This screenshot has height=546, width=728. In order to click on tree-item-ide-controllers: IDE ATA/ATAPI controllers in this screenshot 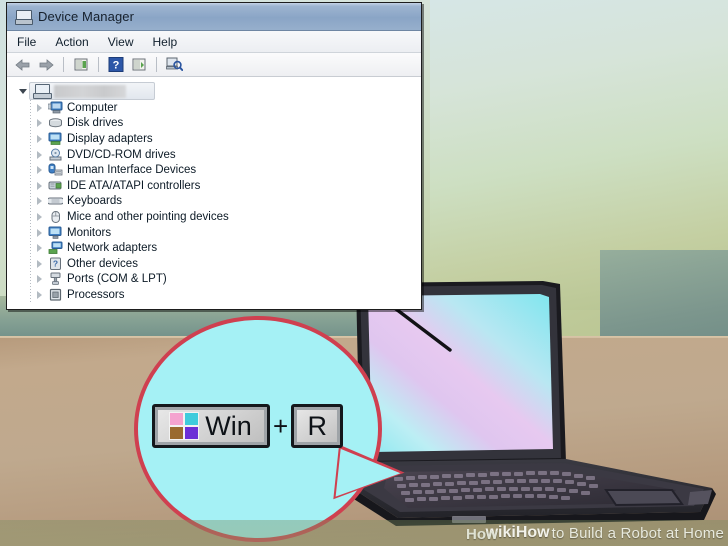, I will do `click(219, 186)`.